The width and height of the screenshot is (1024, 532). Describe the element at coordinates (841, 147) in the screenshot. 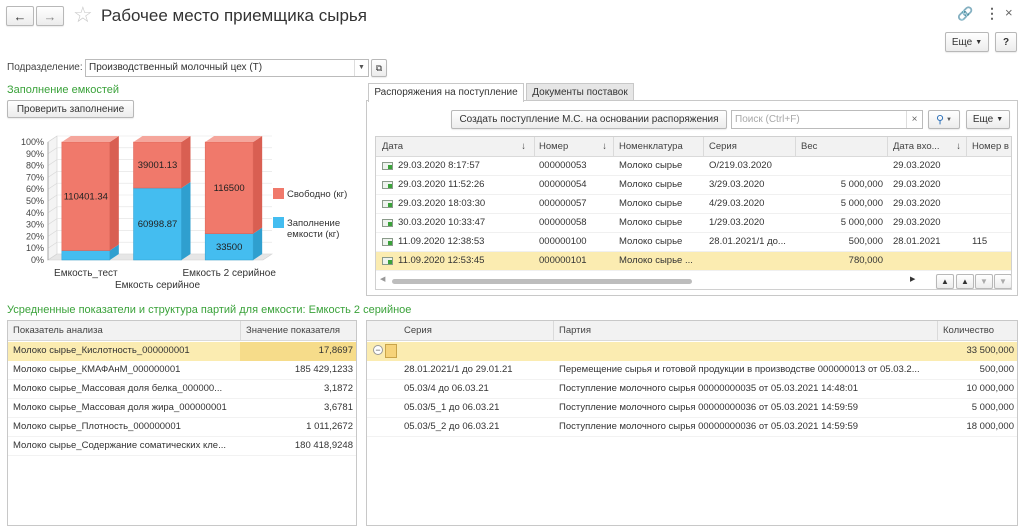

I see `col-weight: Вес` at that location.